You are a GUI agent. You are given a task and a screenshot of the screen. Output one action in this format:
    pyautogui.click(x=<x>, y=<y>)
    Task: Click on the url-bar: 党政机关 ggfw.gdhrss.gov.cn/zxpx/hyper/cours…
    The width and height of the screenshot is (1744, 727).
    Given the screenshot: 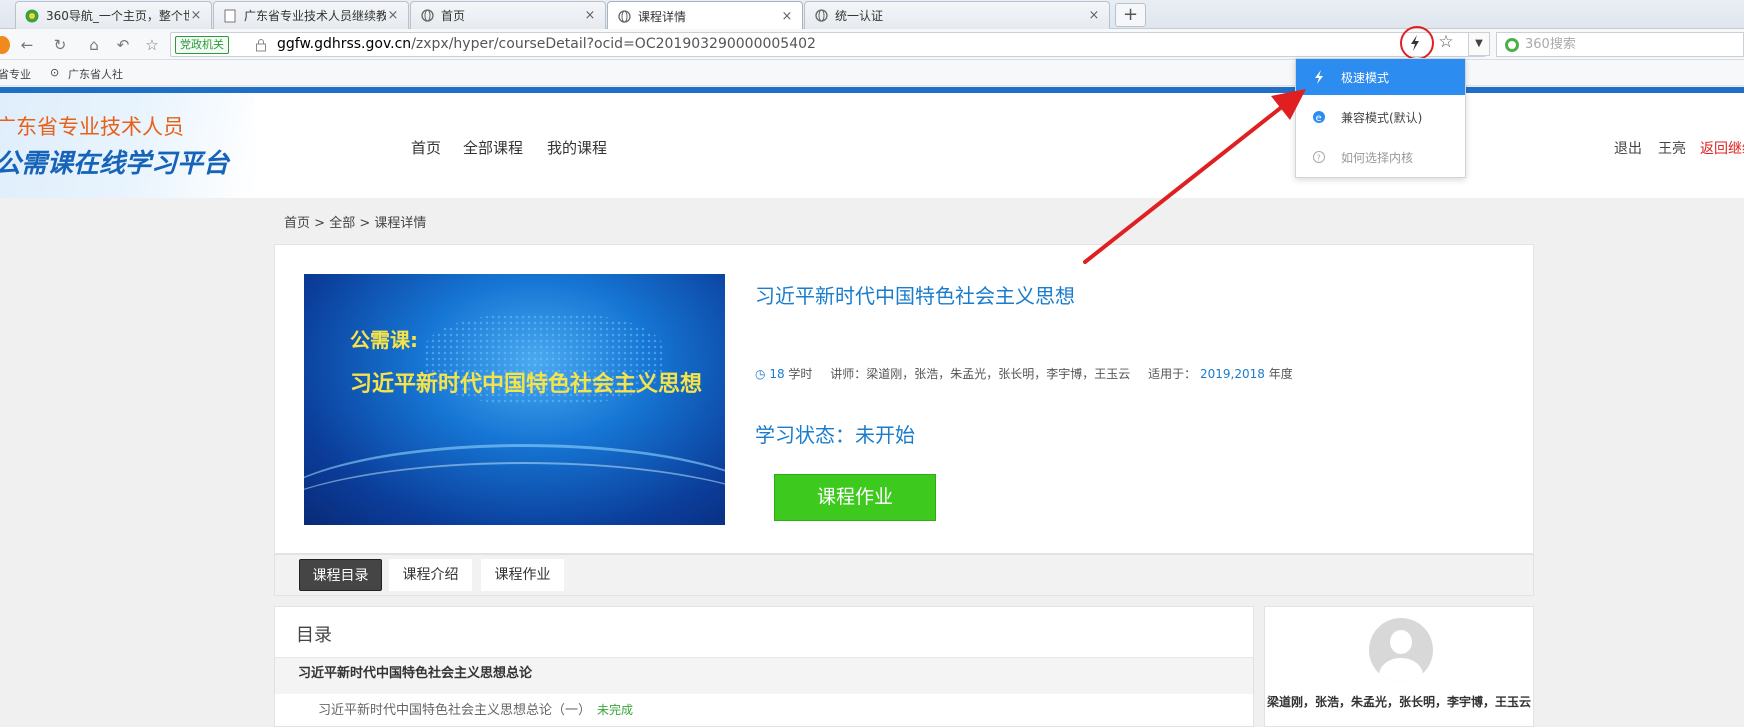 What is the action you would take?
    pyautogui.click(x=828, y=44)
    